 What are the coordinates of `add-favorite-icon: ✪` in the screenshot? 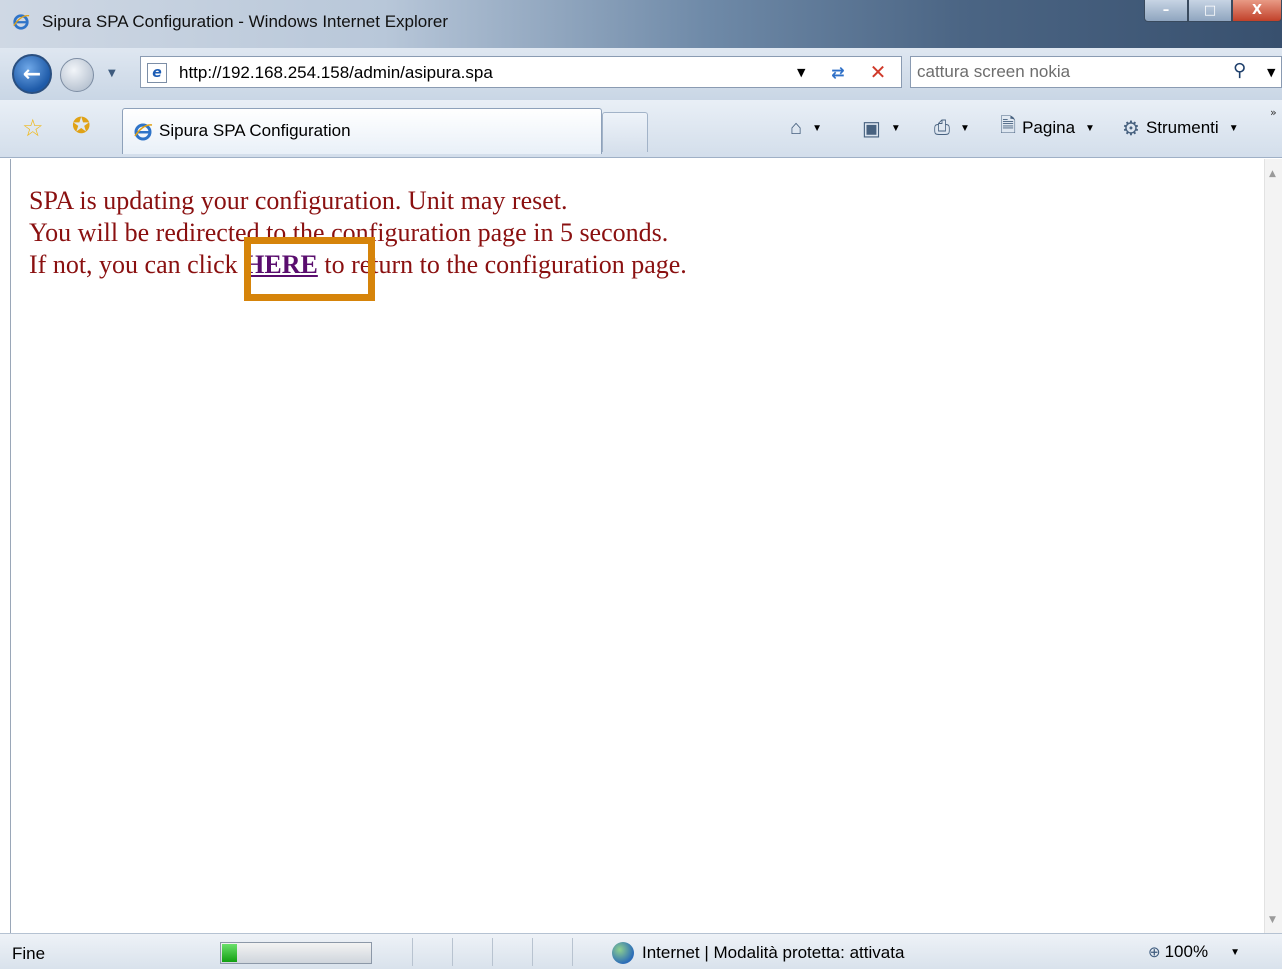 It's located at (81, 126).